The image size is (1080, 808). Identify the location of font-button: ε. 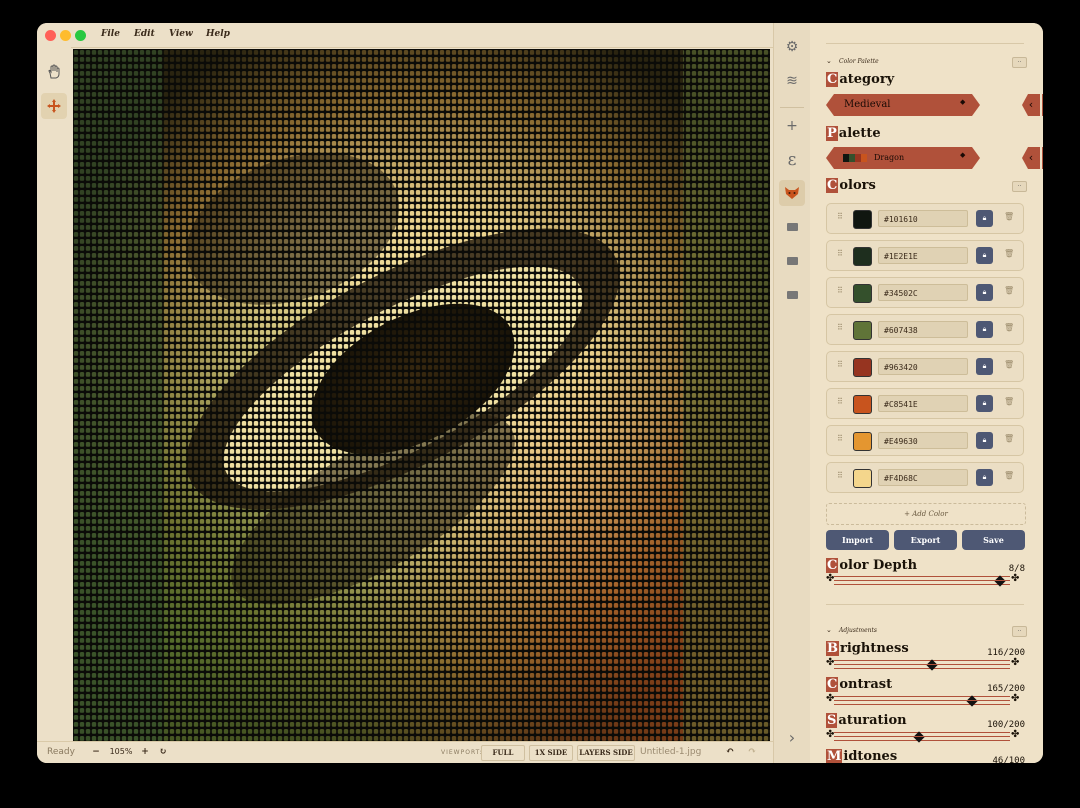
(792, 160).